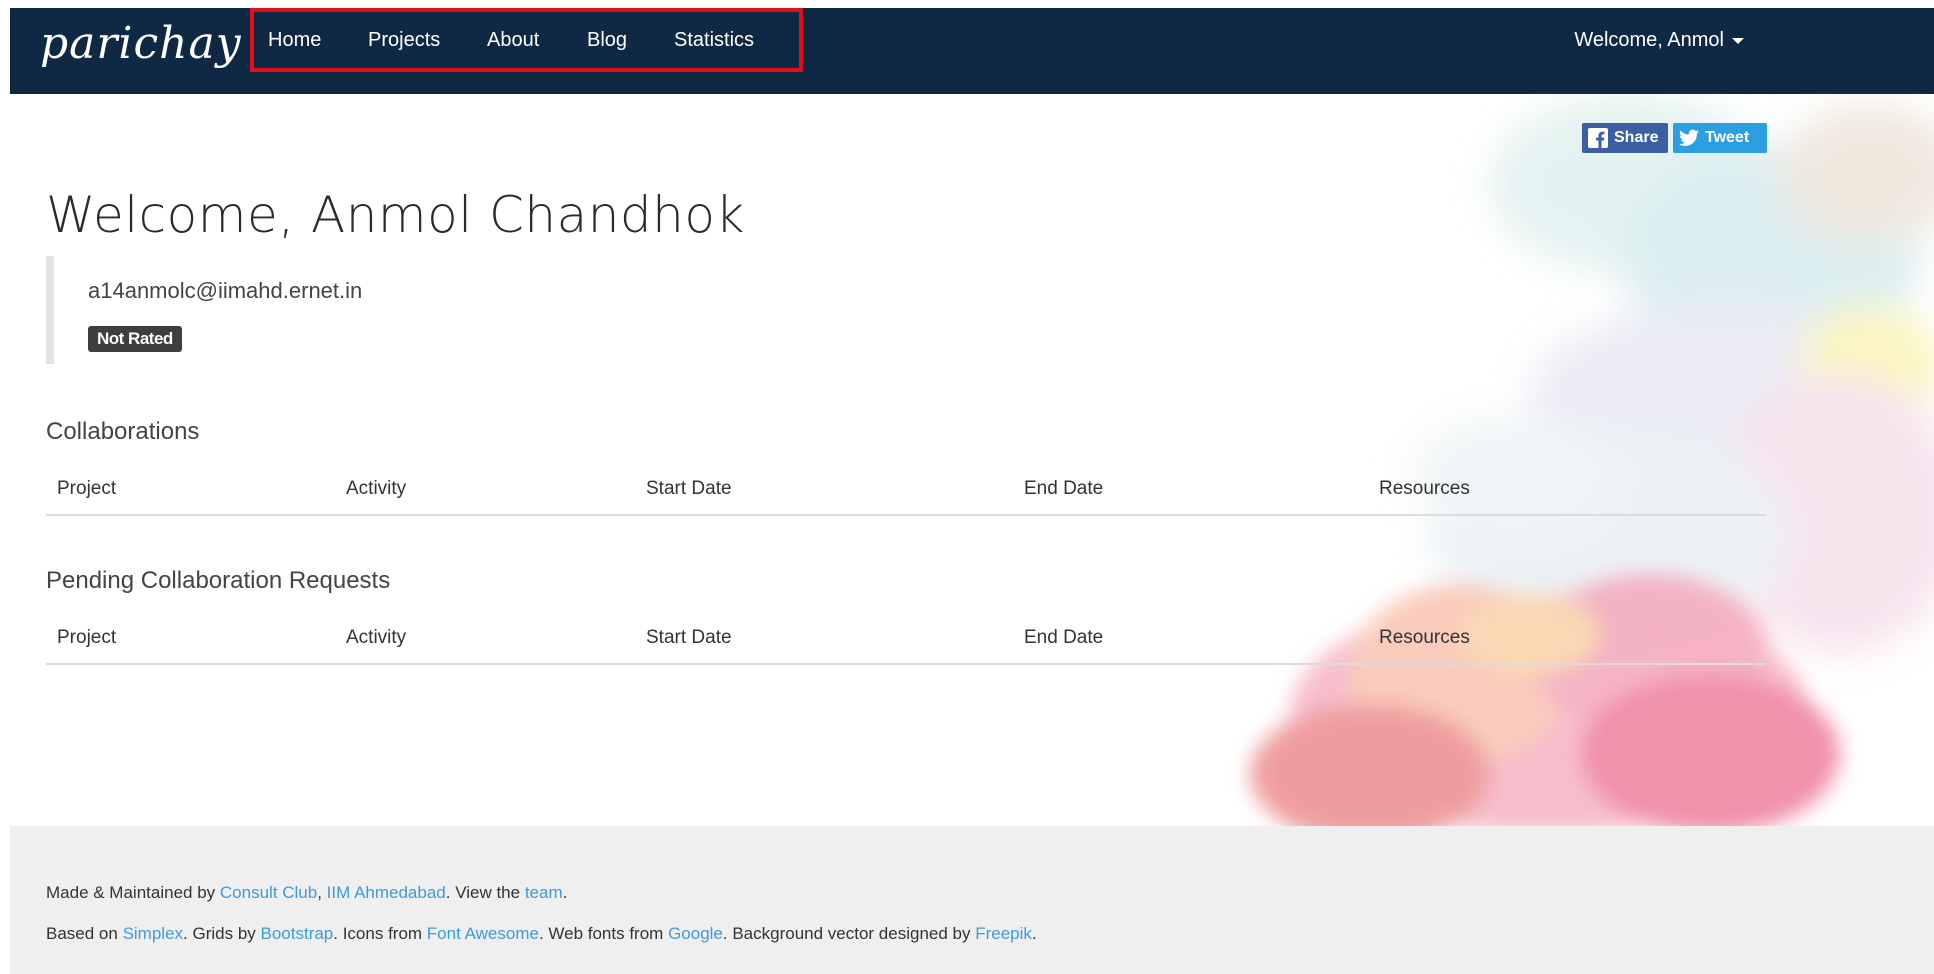 The height and width of the screenshot is (974, 1934). I want to click on team-link: team, so click(544, 892).